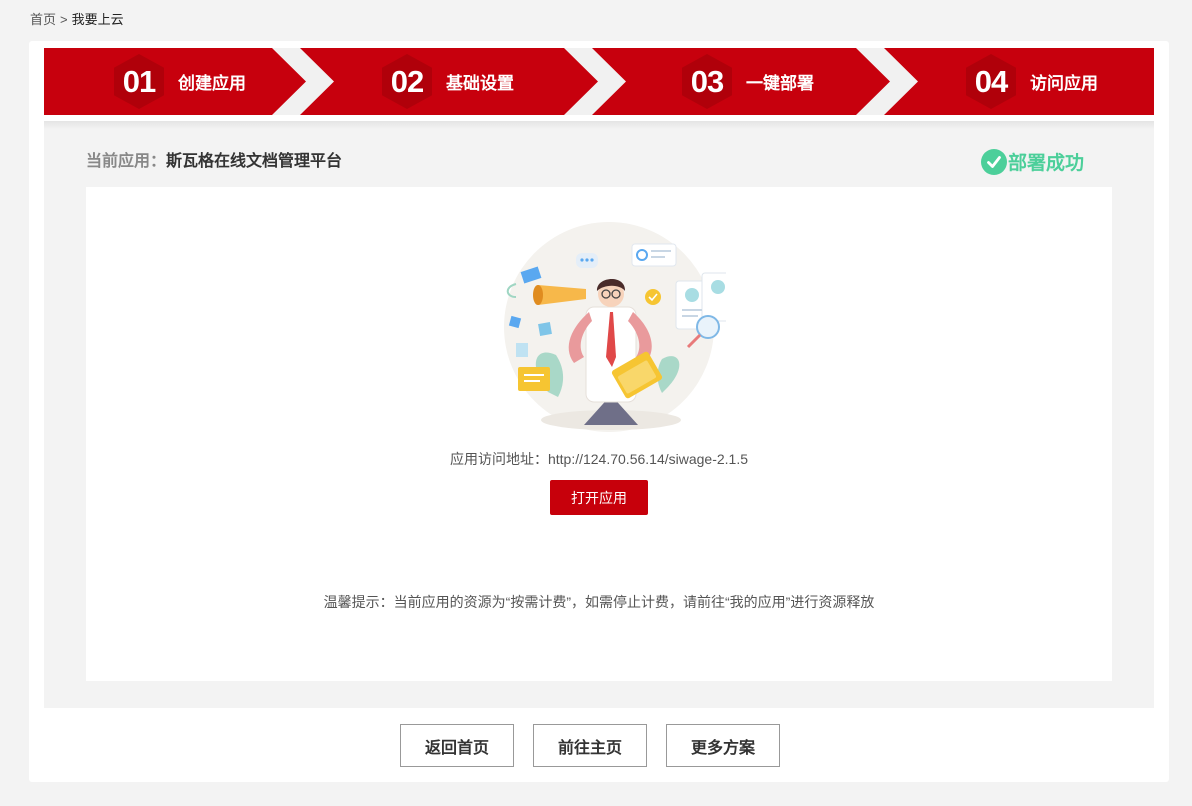  What do you see at coordinates (126, 161) in the screenshot?
I see `current-app-label: 当前应用：` at bounding box center [126, 161].